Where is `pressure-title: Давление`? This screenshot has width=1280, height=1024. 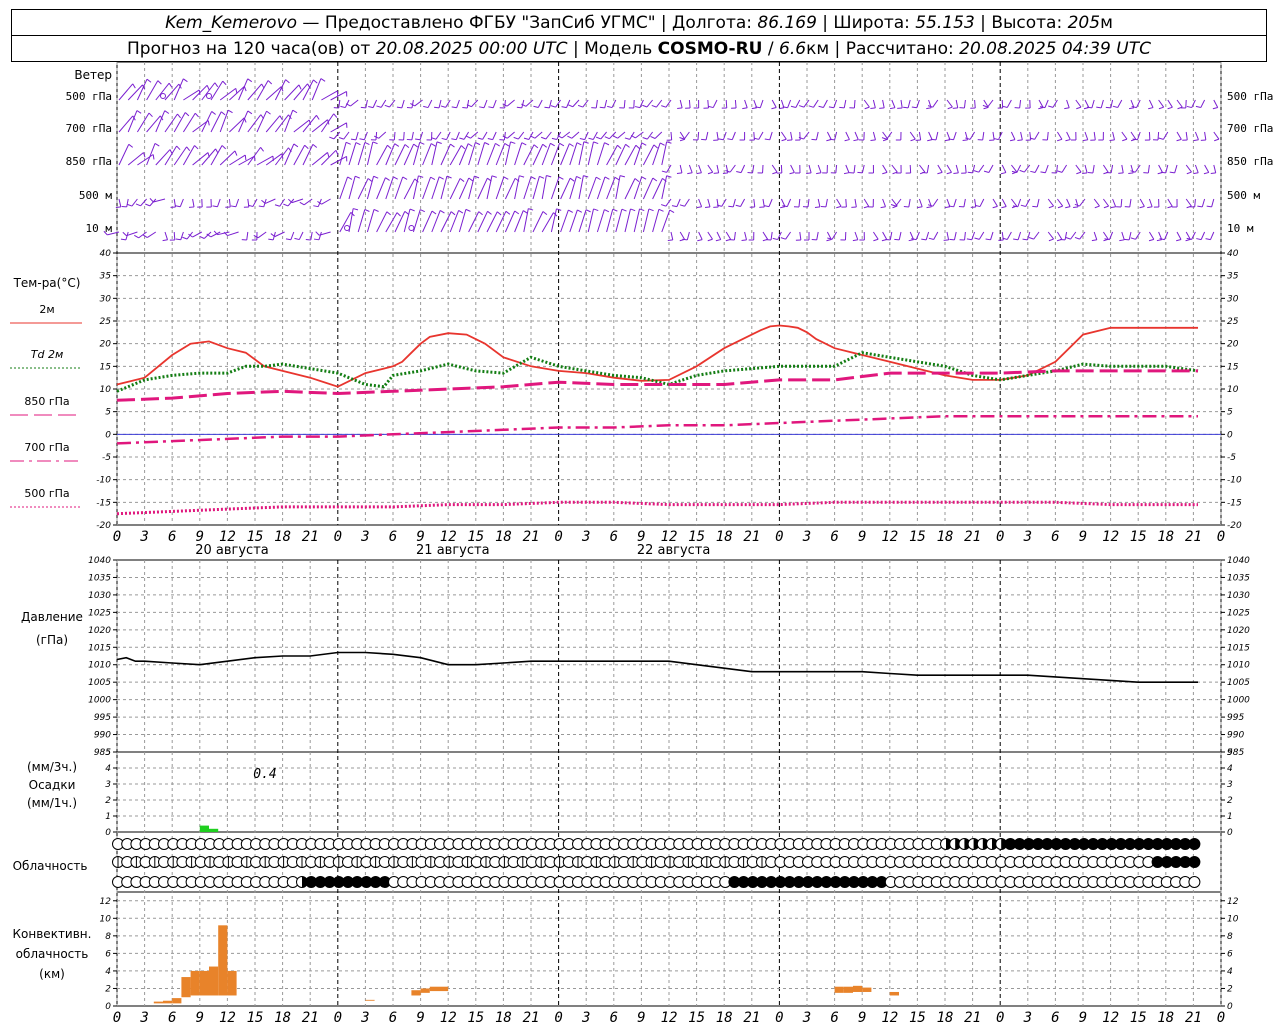 pressure-title: Давление is located at coordinates (52, 617).